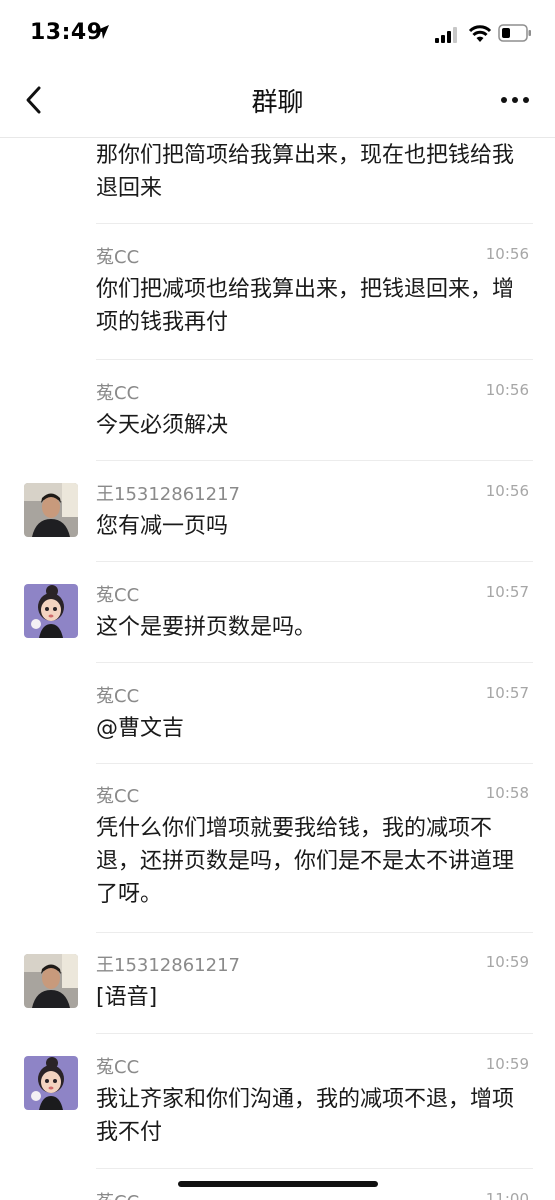  What do you see at coordinates (277, 32) in the screenshot?
I see `status-bar: 13:49` at bounding box center [277, 32].